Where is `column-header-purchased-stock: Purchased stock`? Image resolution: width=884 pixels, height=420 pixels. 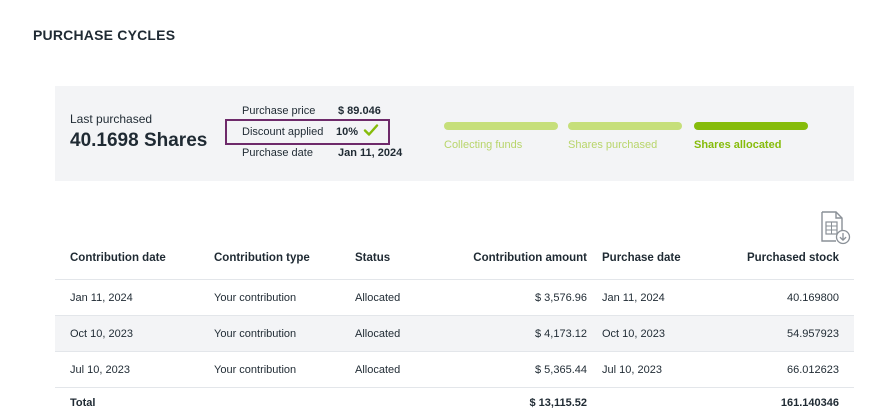
column-header-purchased-stock: Purchased stock is located at coordinates (793, 258).